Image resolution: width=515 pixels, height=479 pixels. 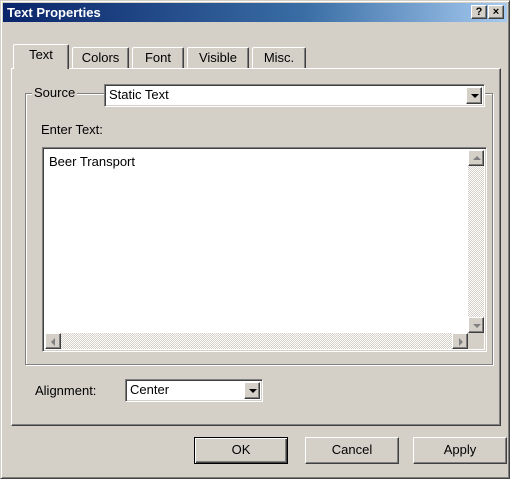 What do you see at coordinates (72, 129) in the screenshot?
I see `enter-text-label: Enter Text:` at bounding box center [72, 129].